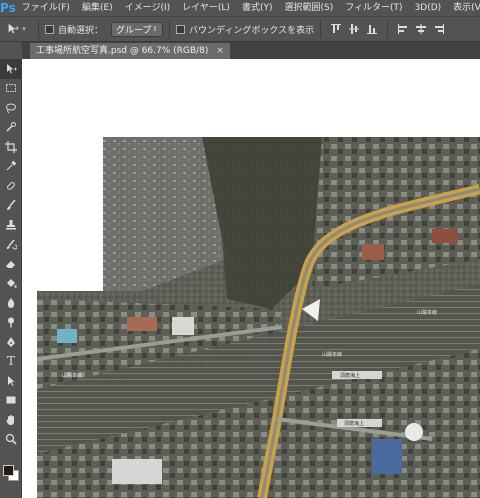  What do you see at coordinates (49, 29) in the screenshot?
I see `auto-select-checkbox` at bounding box center [49, 29].